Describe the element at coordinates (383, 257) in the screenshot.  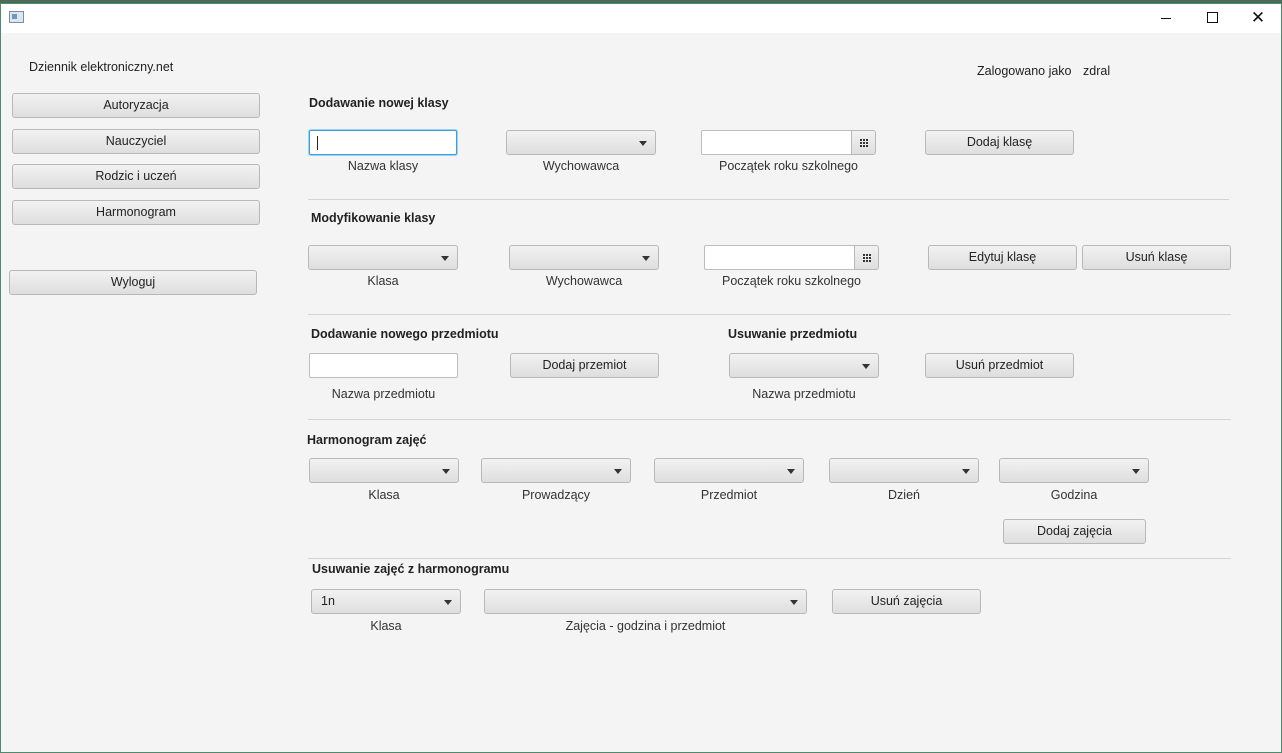
I see `edit-class-select` at that location.